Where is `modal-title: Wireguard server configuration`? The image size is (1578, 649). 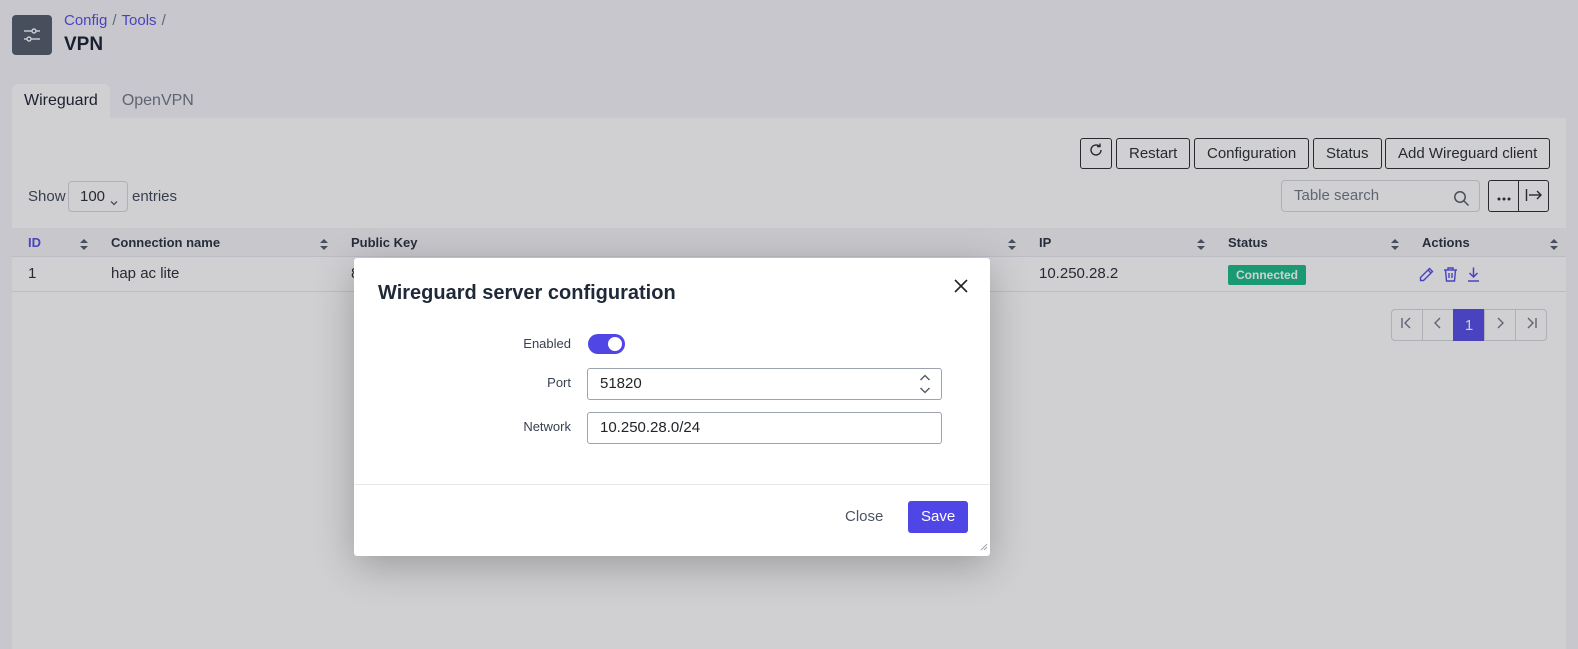 modal-title: Wireguard server configuration is located at coordinates (527, 293).